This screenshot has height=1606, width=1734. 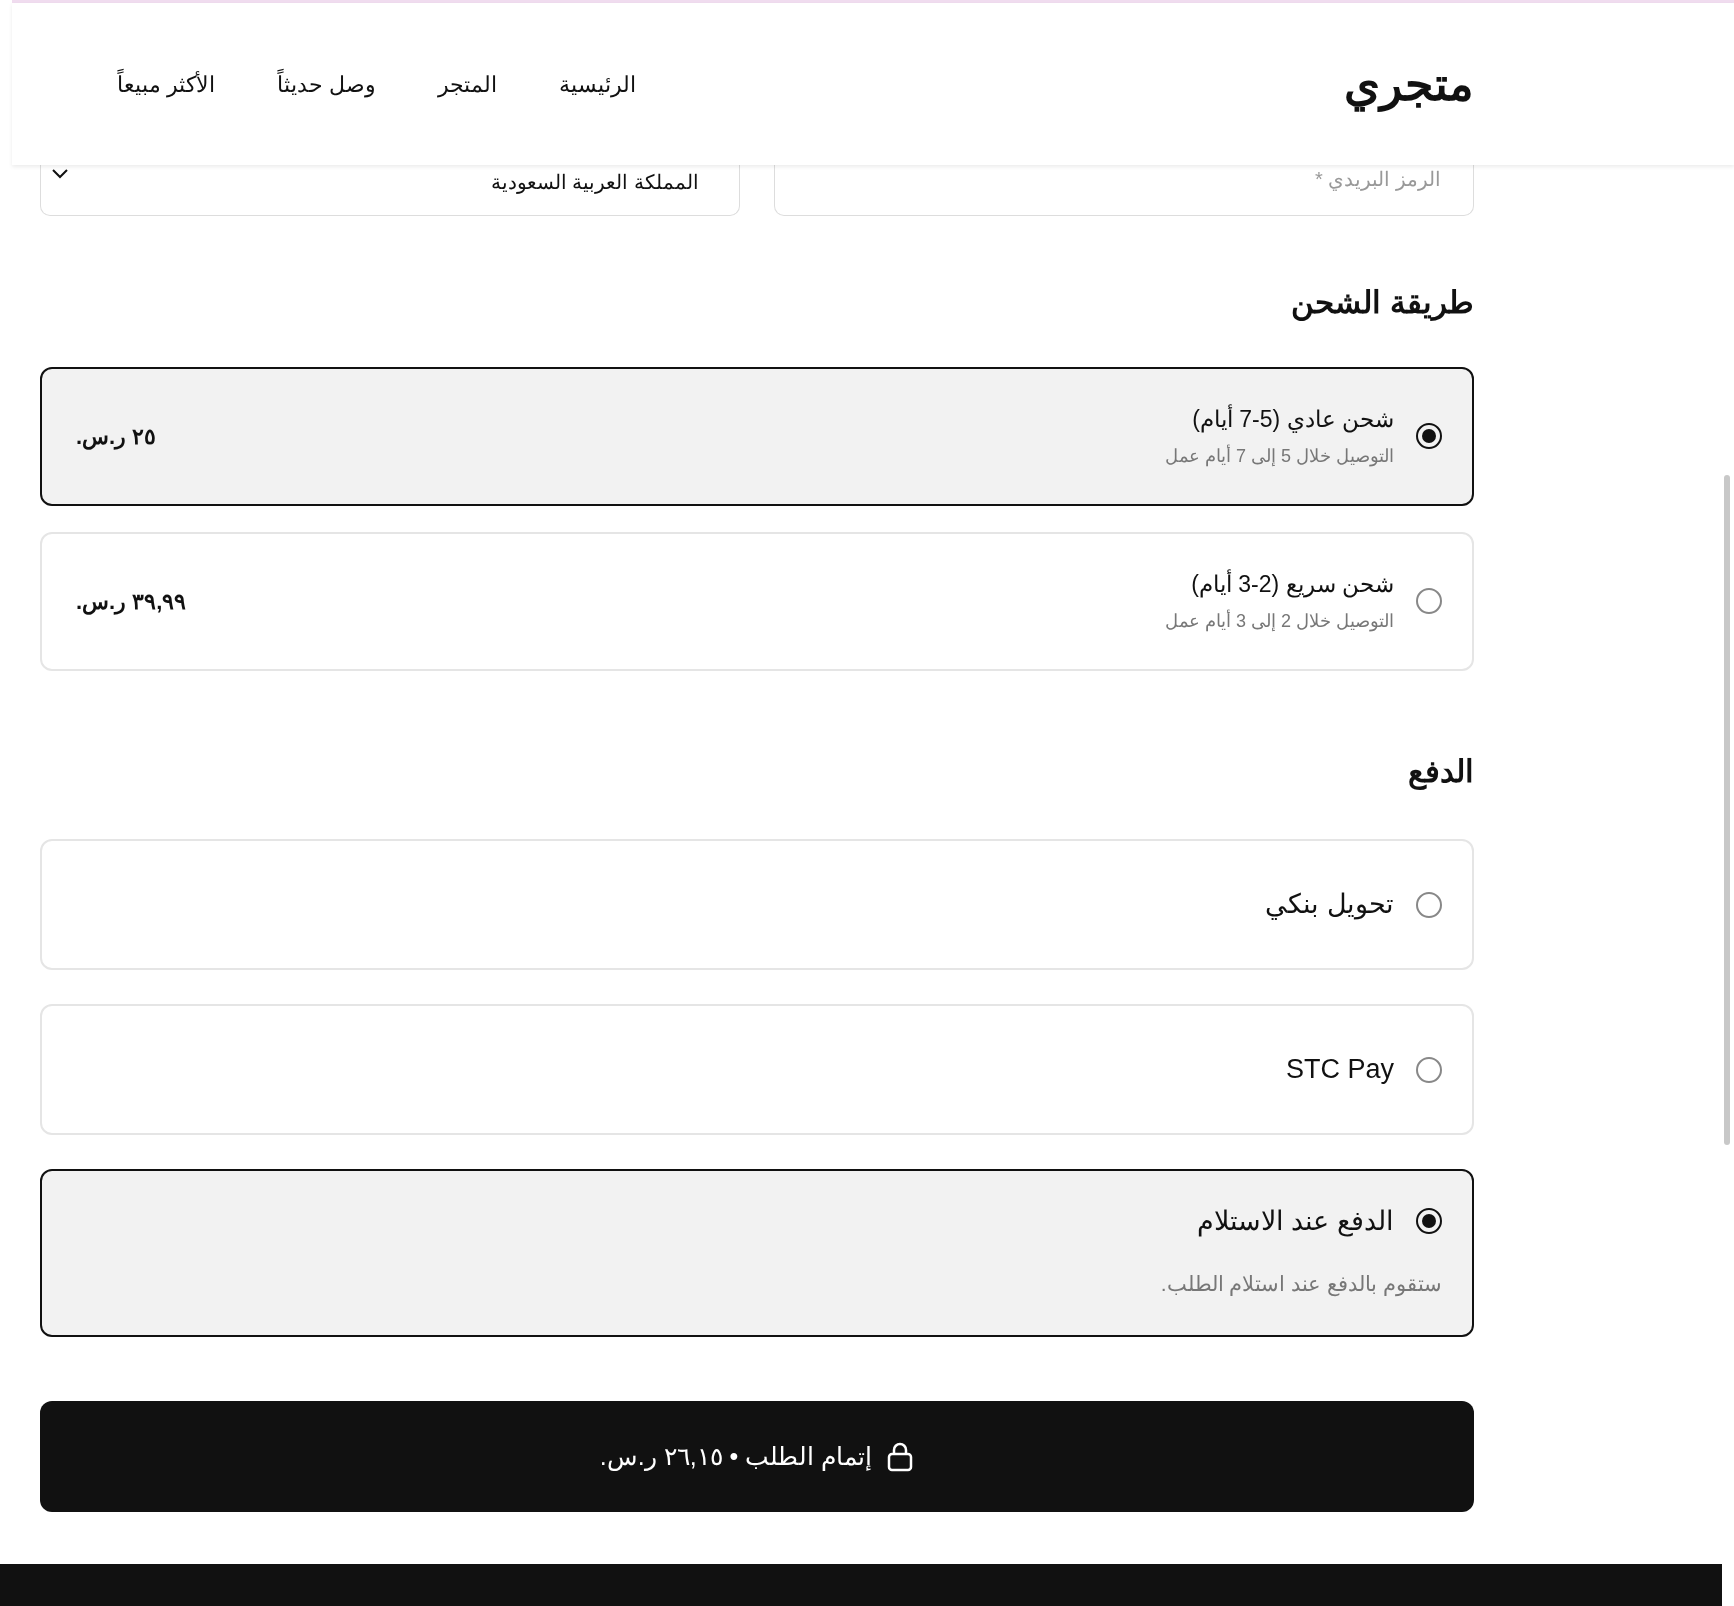 What do you see at coordinates (757, 1253) in the screenshot?
I see `payment-option-card: الدفع عند الاستلام ستقوم بالدفع عند استلام الطلب.` at bounding box center [757, 1253].